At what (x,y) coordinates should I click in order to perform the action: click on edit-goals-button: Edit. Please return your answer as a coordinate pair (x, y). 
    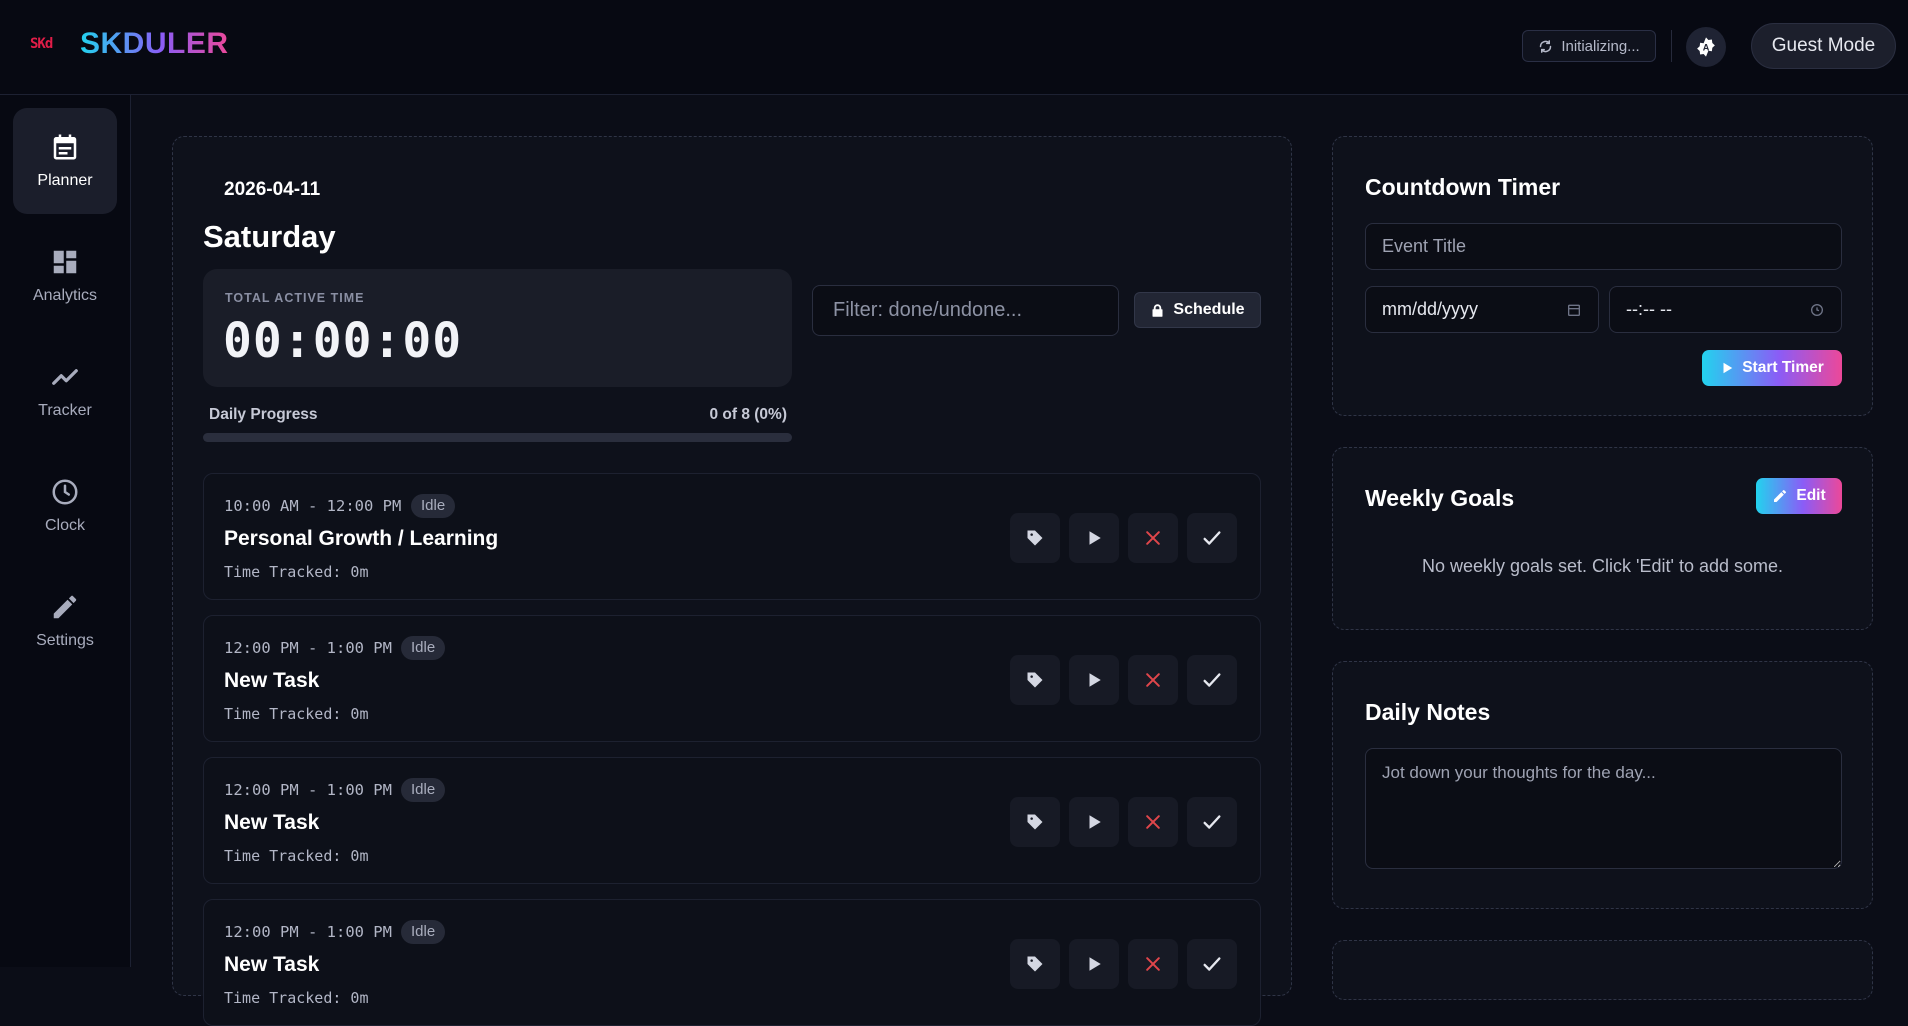
    Looking at the image, I should click on (1799, 496).